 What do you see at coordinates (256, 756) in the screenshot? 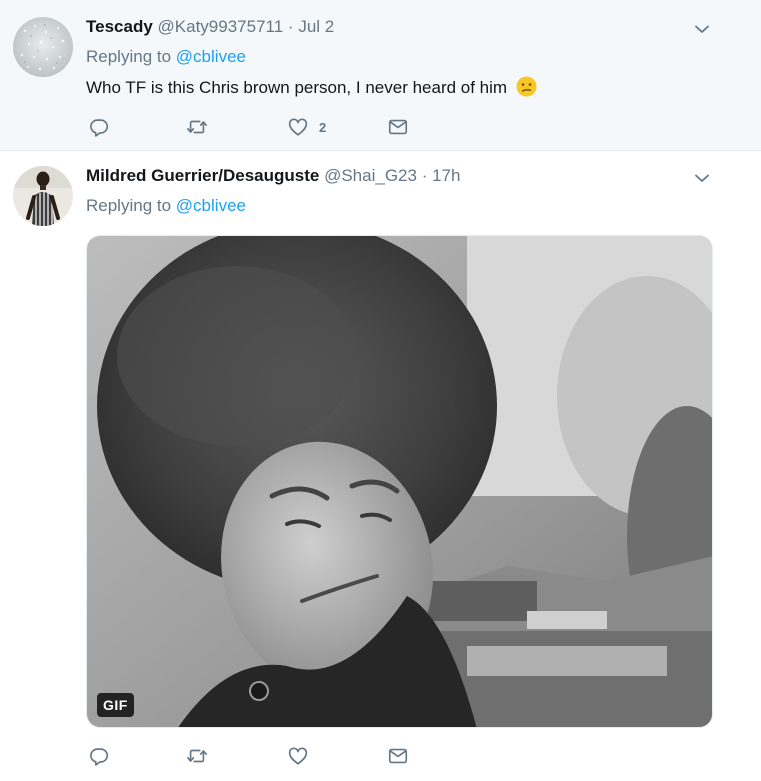
I see `tweet-actions` at bounding box center [256, 756].